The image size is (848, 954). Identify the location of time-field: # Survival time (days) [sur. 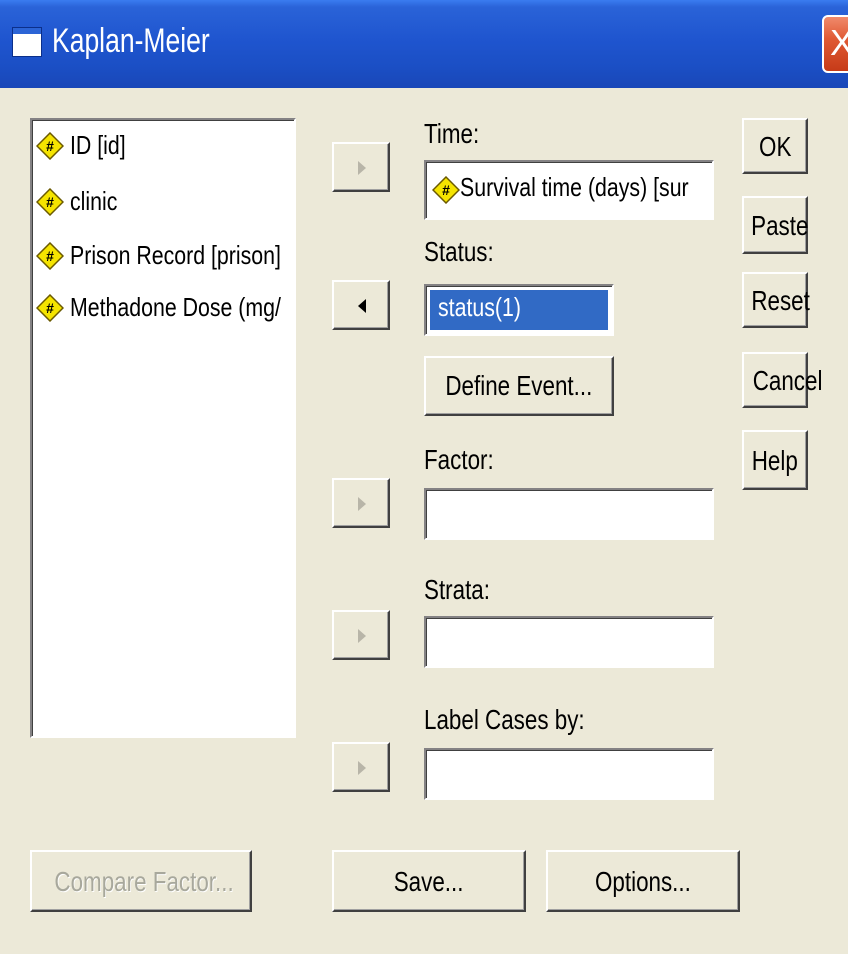
(569, 190).